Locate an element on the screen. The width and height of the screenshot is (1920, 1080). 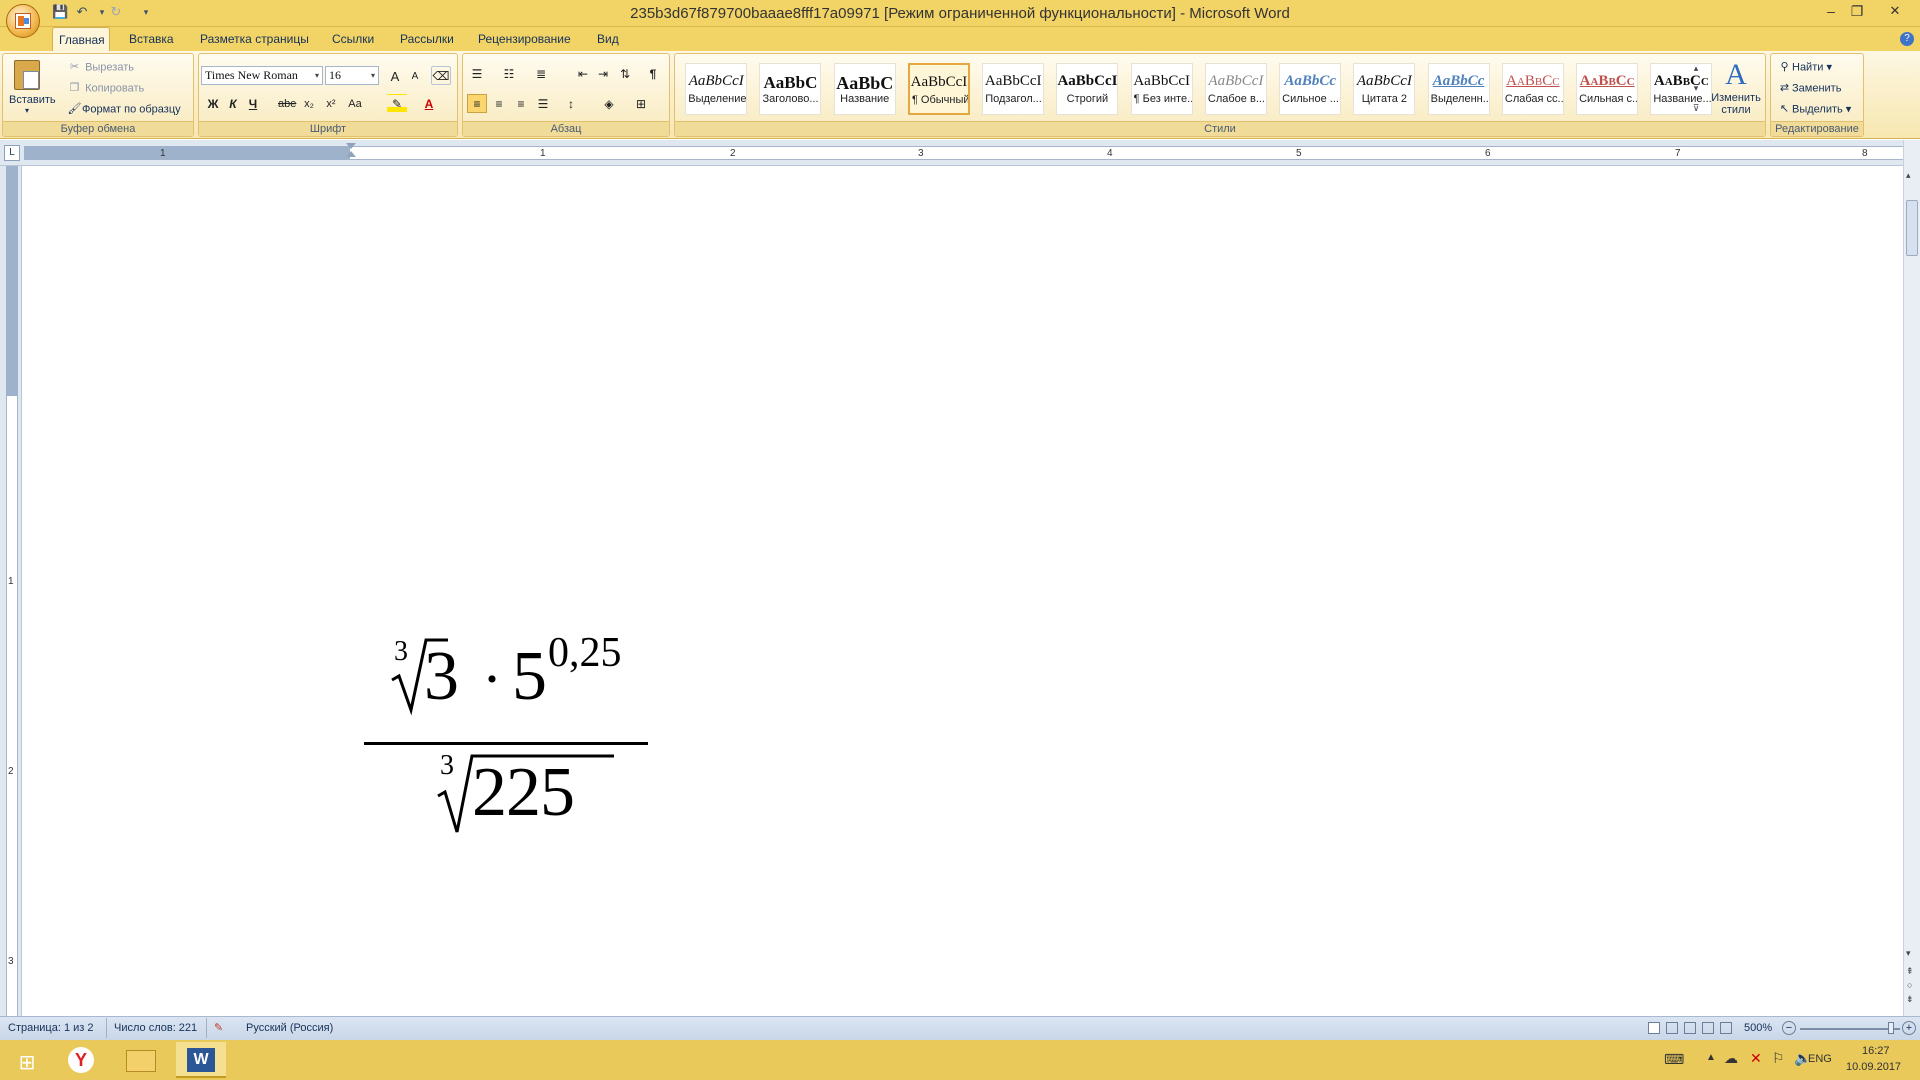
justify-button: ☰ is located at coordinates (543, 103).